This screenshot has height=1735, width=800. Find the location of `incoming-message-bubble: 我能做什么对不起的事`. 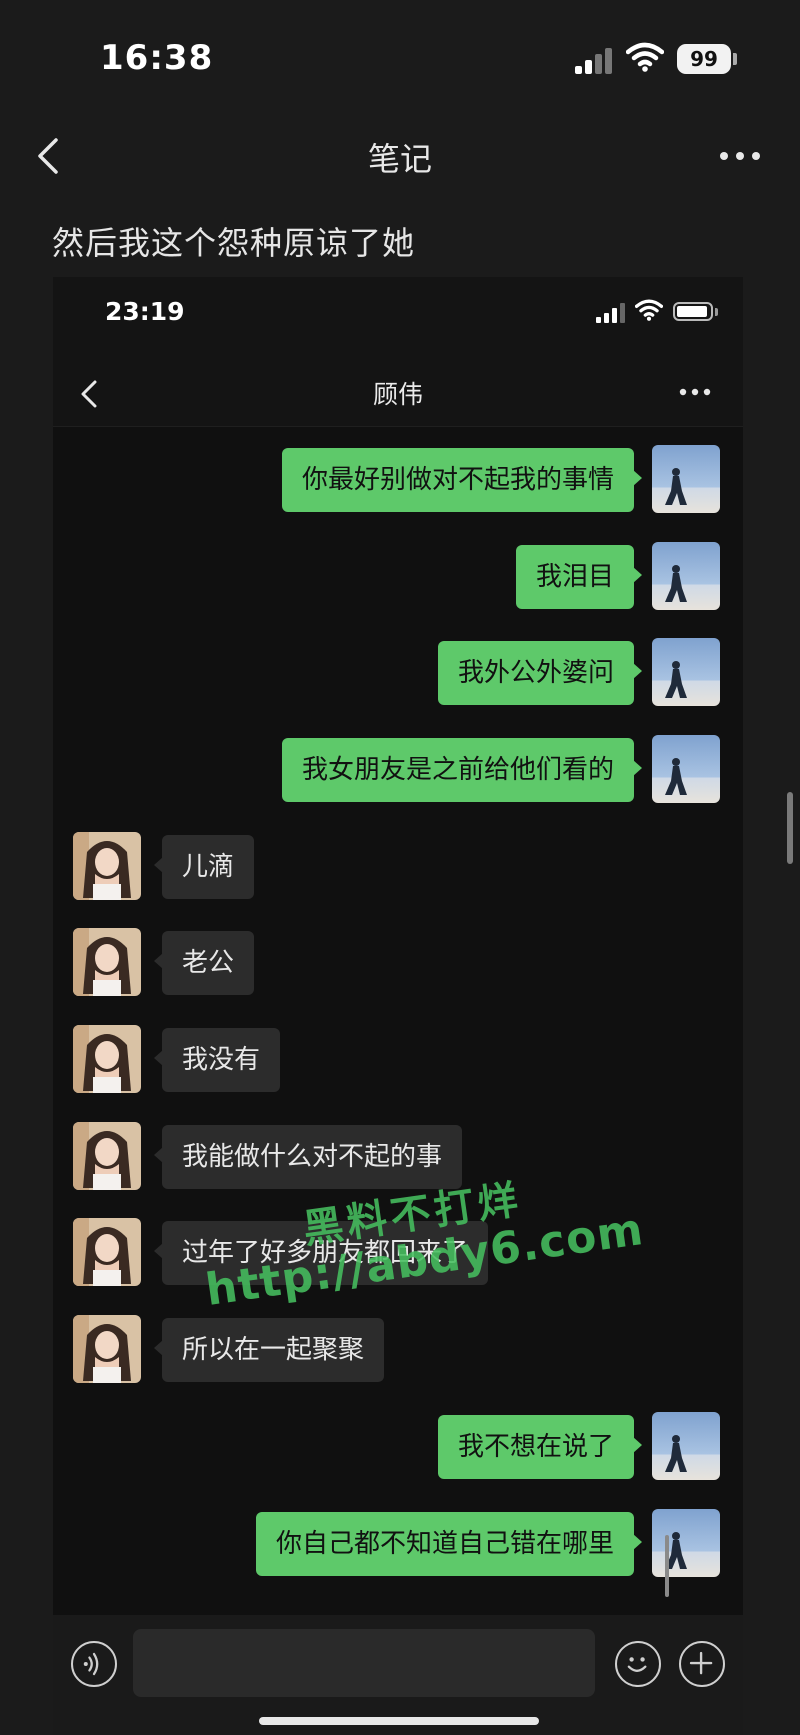

incoming-message-bubble: 我能做什么对不起的事 is located at coordinates (308, 1157).